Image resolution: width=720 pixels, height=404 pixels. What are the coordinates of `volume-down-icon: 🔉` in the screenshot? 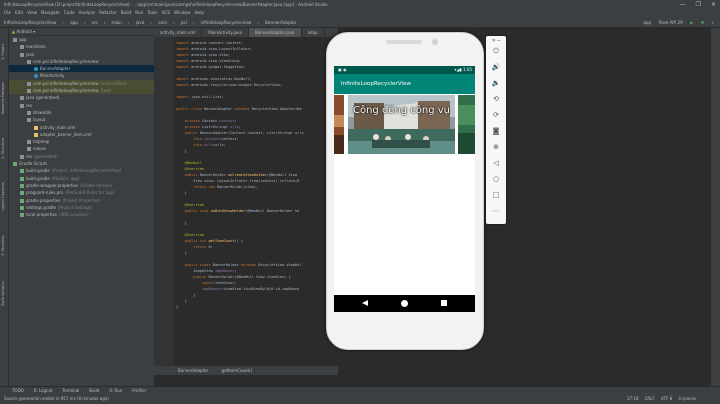 It's located at (496, 83).